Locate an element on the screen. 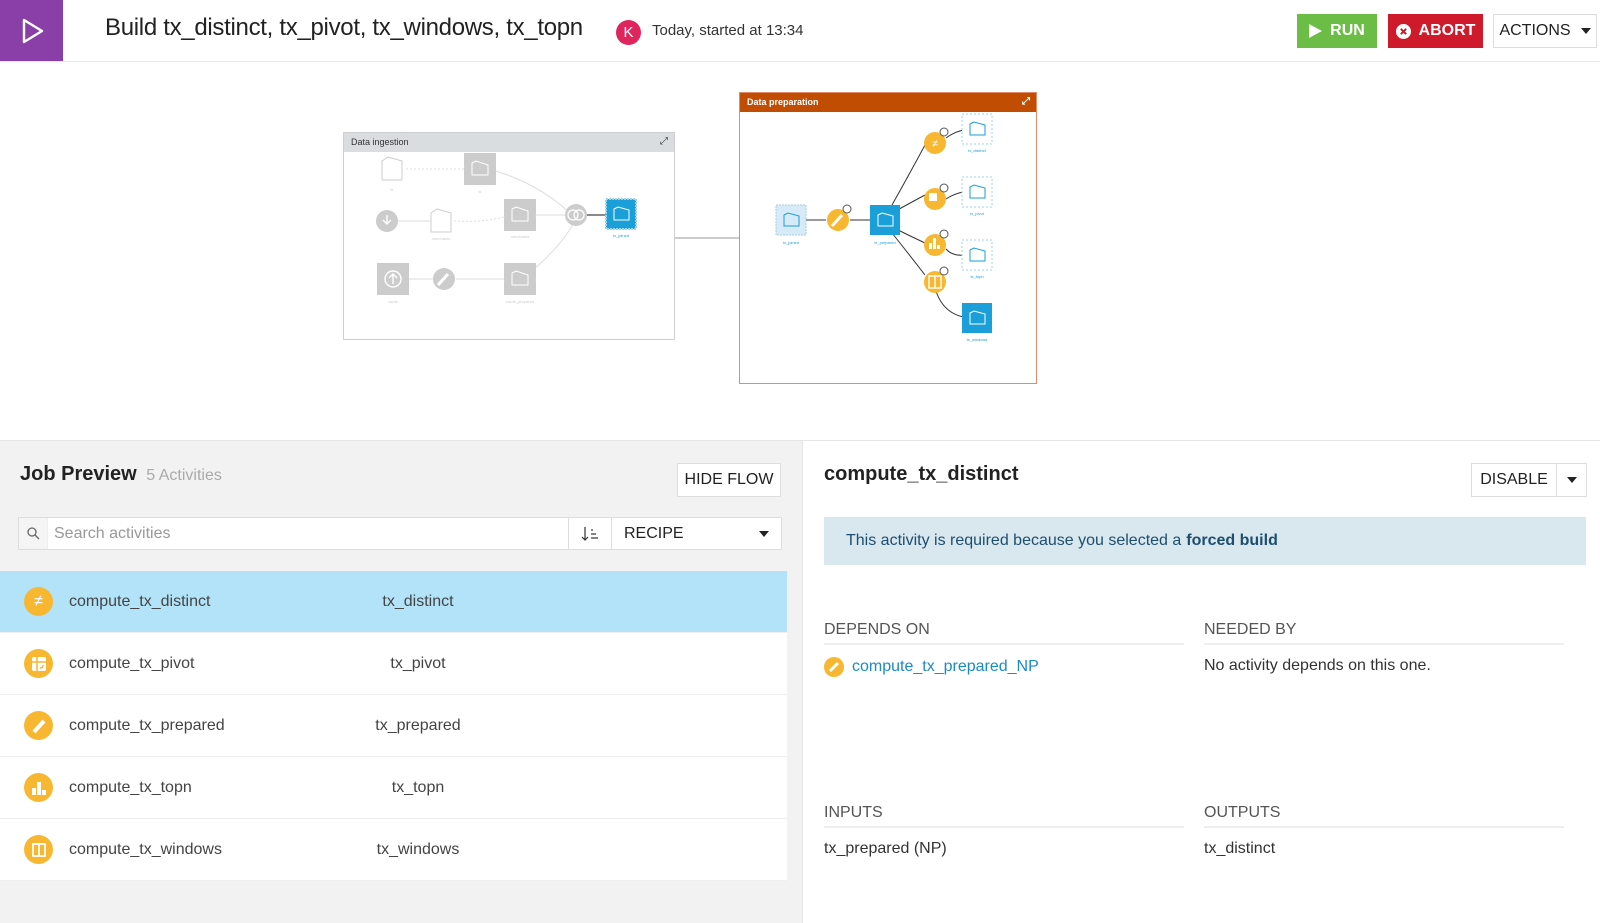 Image resolution: width=1600 pixels, height=923 pixels. search-activities-input is located at coordinates (308, 533).